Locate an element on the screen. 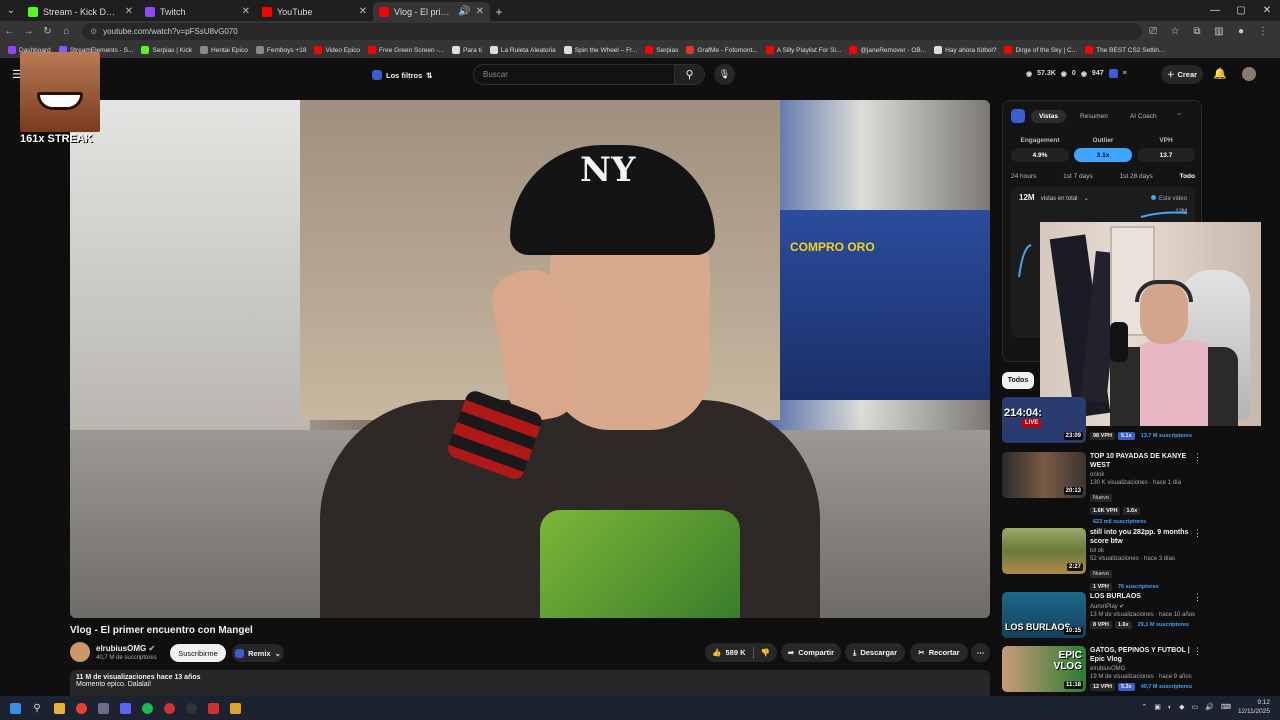  bookmark-item: Femboys +18 is located at coordinates (281, 50).